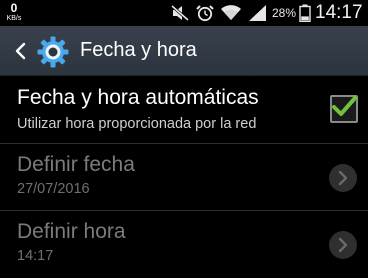 The image size is (368, 278). I want to click on battery-percent: 28%, so click(284, 13).